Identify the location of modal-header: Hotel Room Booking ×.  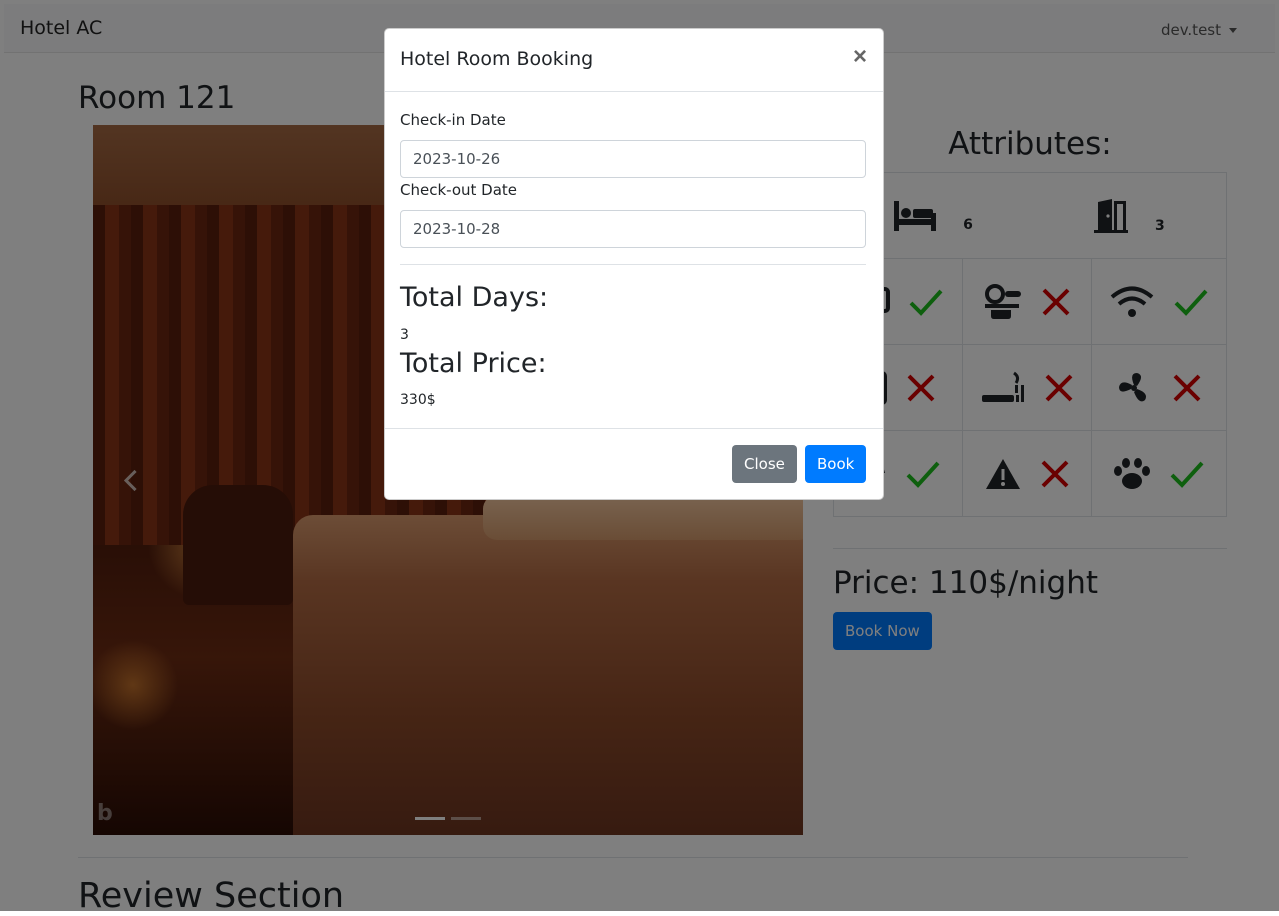
(634, 60).